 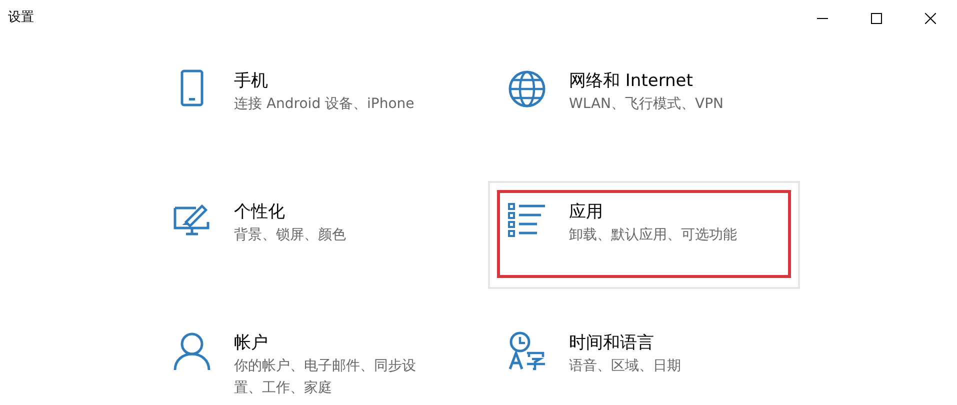 I want to click on person-icon, so click(x=192, y=351).